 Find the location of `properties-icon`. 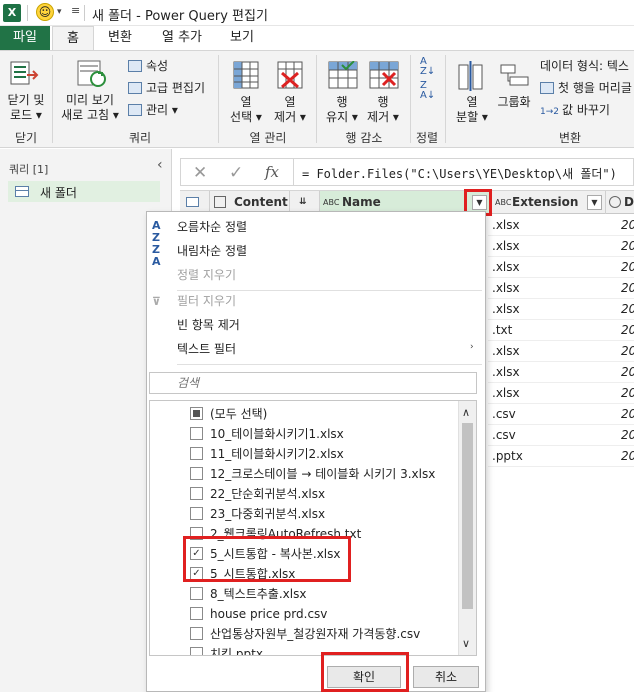

properties-icon is located at coordinates (135, 66).